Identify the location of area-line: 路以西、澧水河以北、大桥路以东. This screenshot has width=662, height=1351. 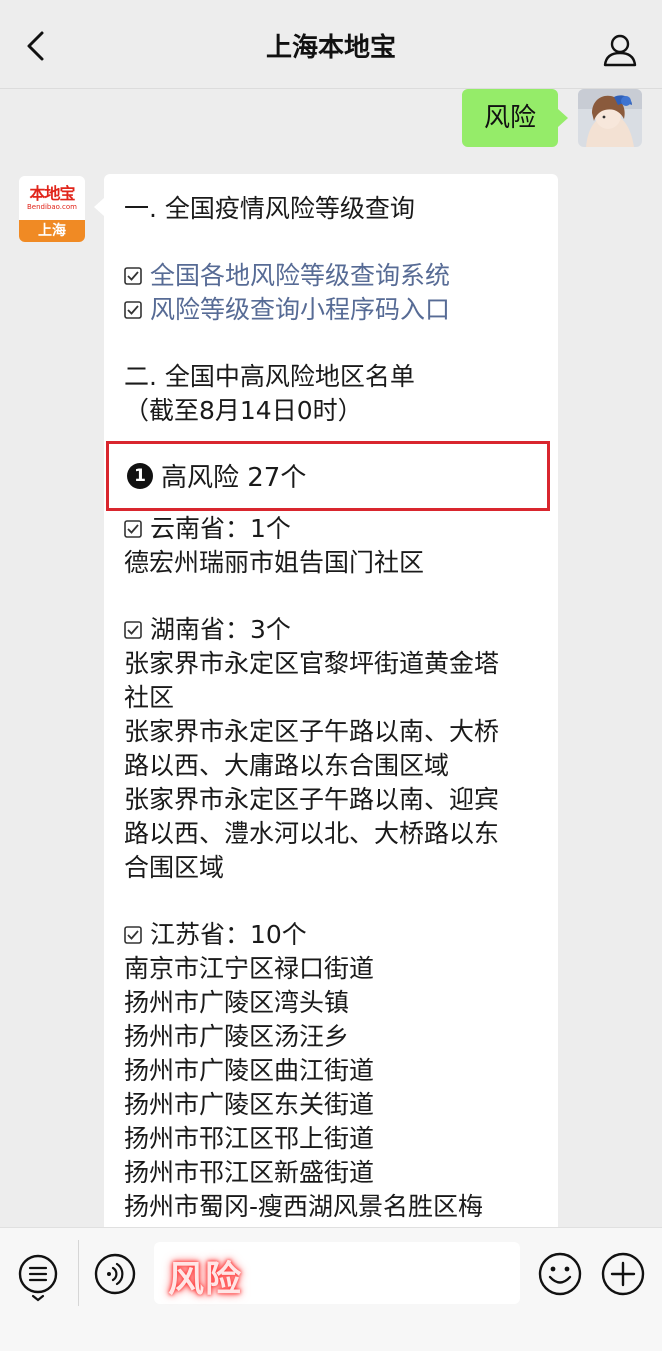
(312, 833).